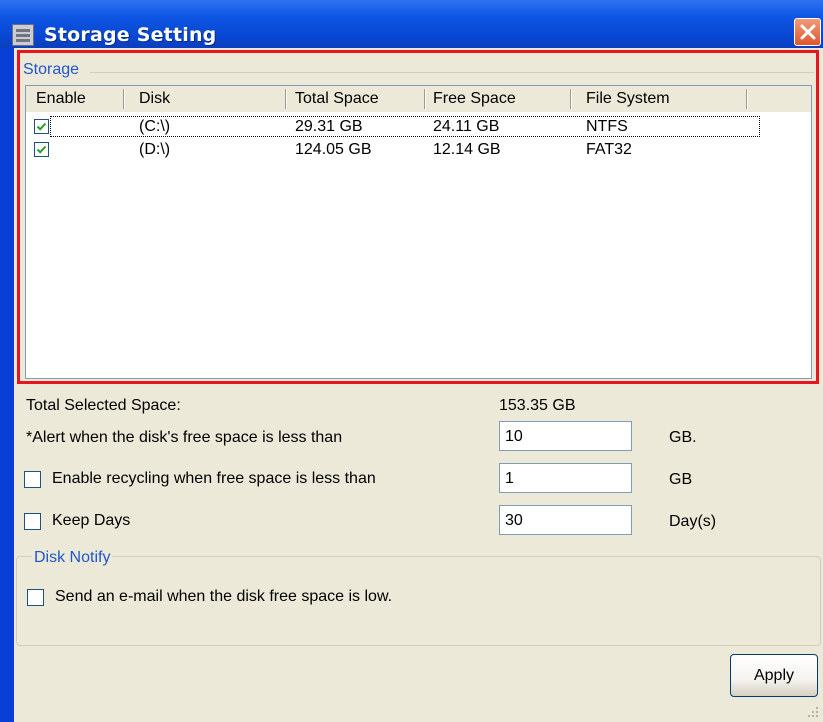 Image resolution: width=823 pixels, height=722 pixels. What do you see at coordinates (565, 436) in the screenshot?
I see `alert-threshold-field: 10` at bounding box center [565, 436].